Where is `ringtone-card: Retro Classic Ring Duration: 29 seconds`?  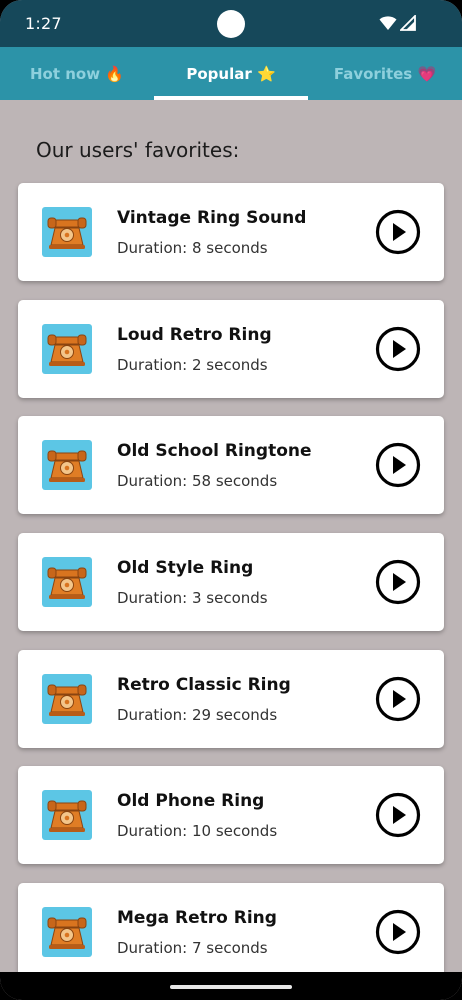 ringtone-card: Retro Classic Ring Duration: 29 seconds is located at coordinates (231, 698).